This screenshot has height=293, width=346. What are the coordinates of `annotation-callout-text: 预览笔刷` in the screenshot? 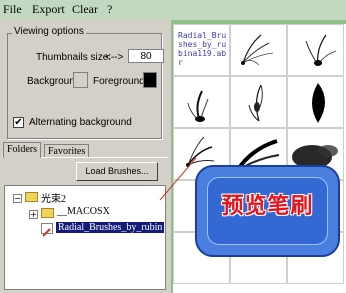 It's located at (267, 206).